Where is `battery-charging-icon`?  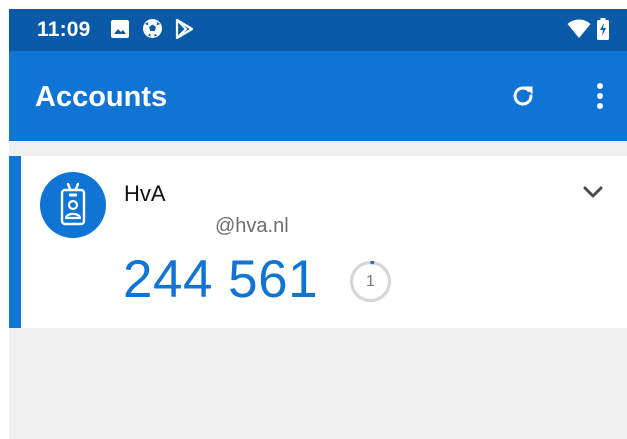 battery-charging-icon is located at coordinates (603, 29).